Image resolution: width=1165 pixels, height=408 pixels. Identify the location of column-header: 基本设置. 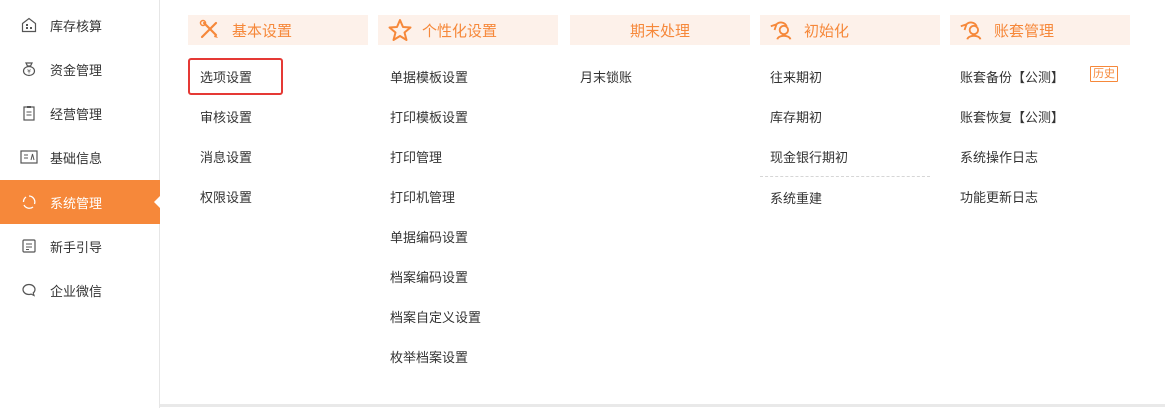
(278, 30).